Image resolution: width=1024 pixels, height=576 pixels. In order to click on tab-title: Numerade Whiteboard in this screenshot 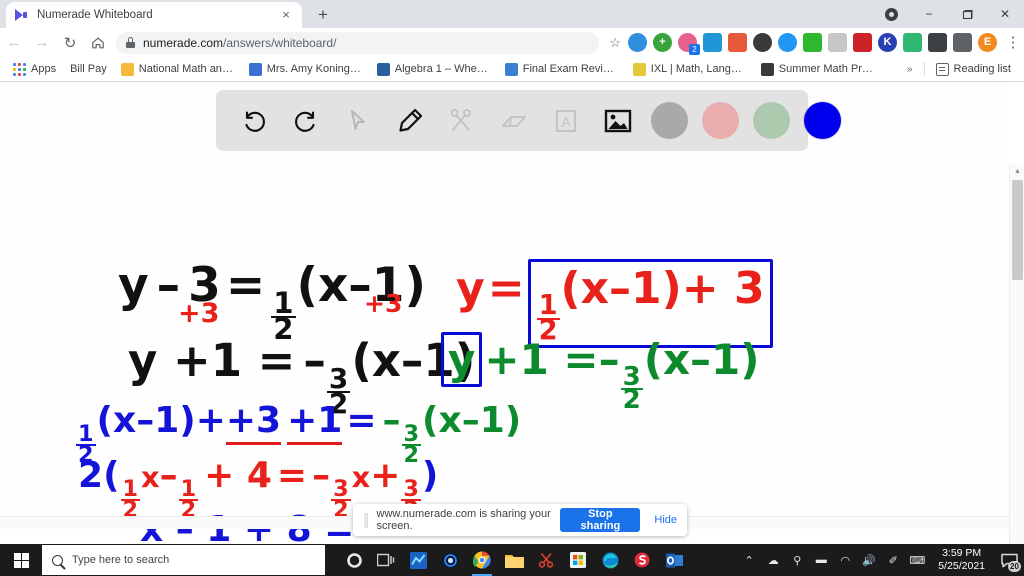, I will do `click(95, 15)`.